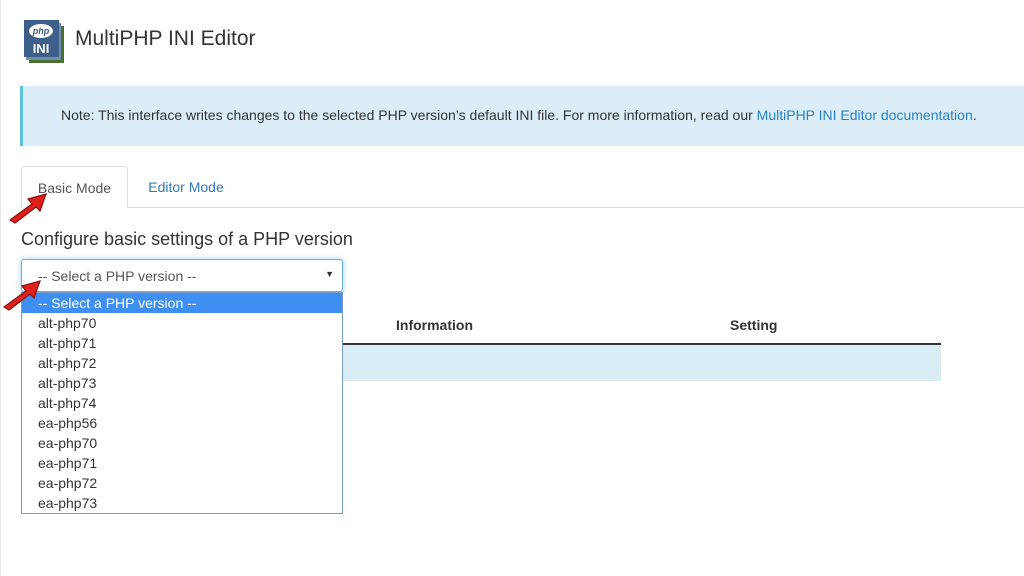  I want to click on column-header-information: Information, so click(434, 325).